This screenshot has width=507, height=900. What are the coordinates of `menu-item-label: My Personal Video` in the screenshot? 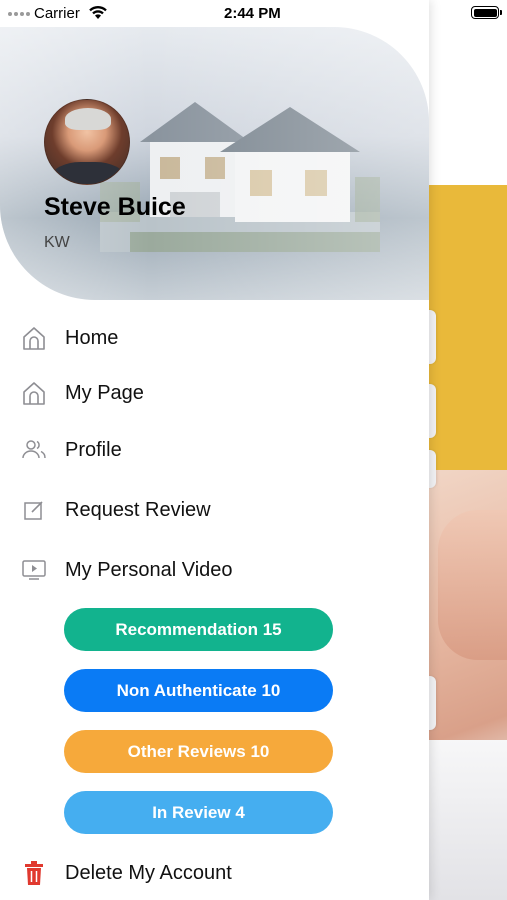 It's located at (149, 569).